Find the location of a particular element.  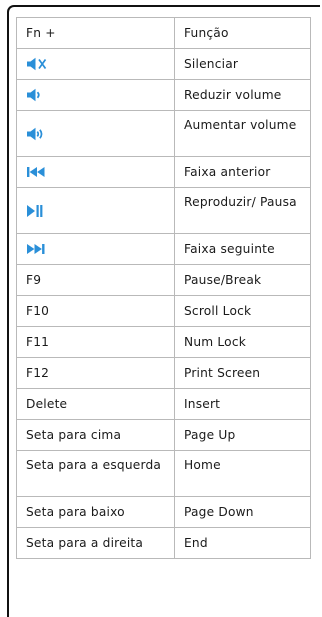

table-row: F12 Print Screen is located at coordinates (163, 373).